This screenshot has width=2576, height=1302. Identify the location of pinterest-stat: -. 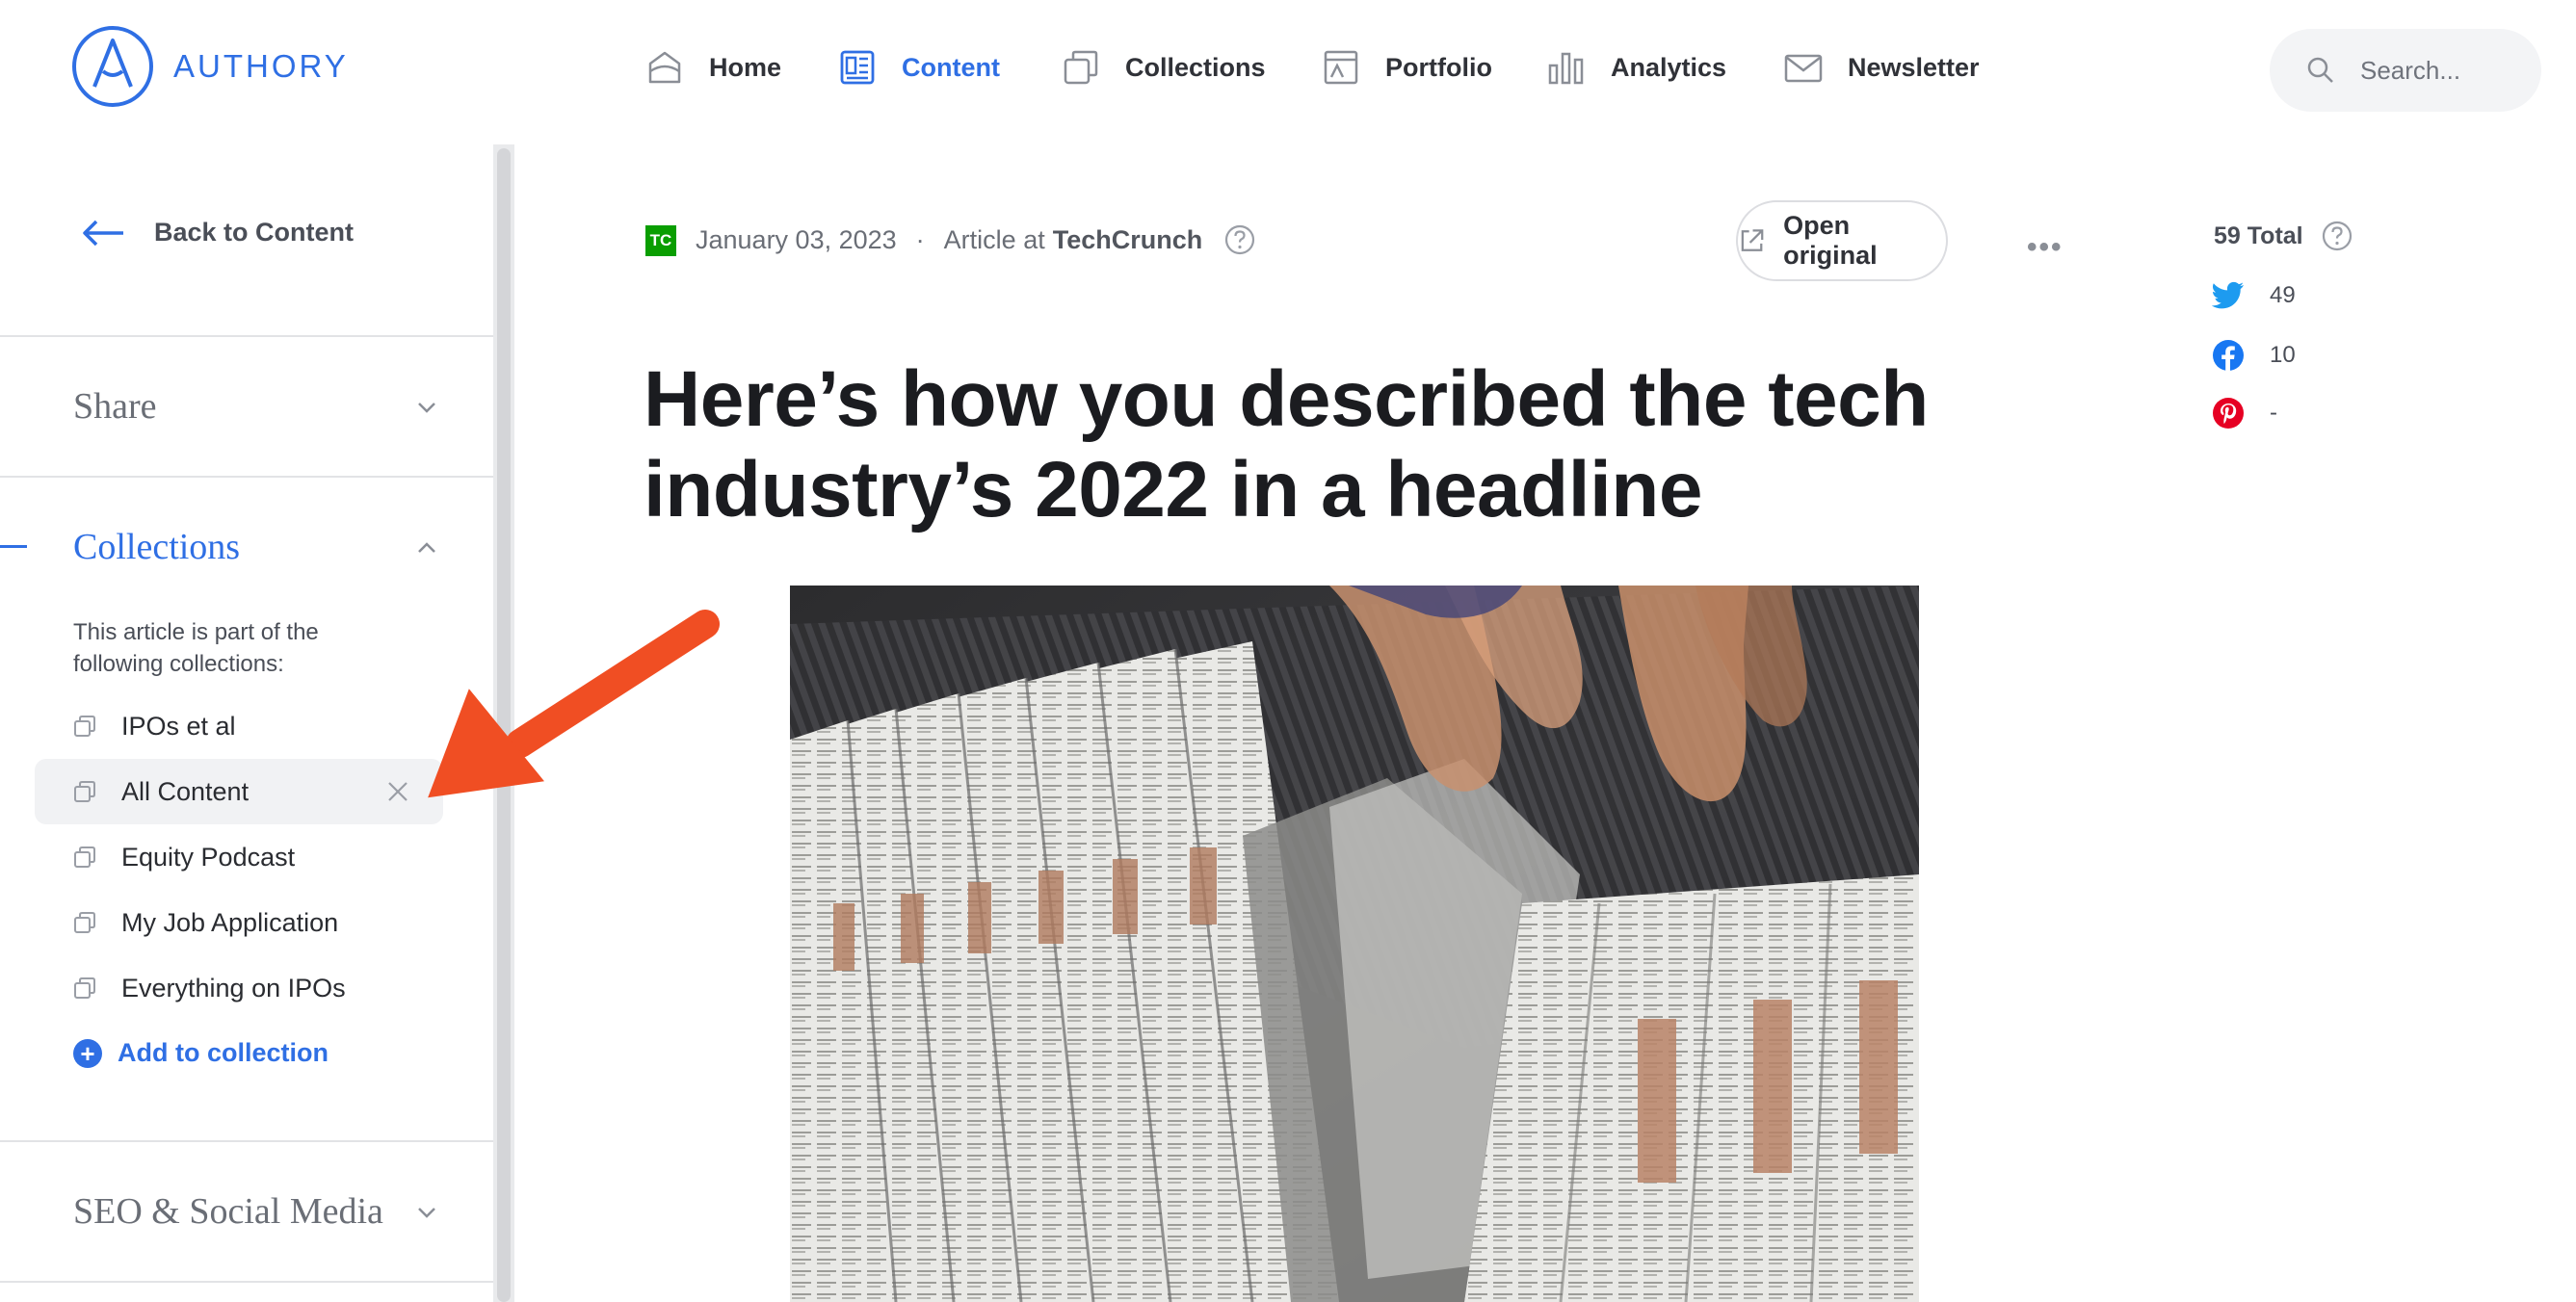
(2245, 413).